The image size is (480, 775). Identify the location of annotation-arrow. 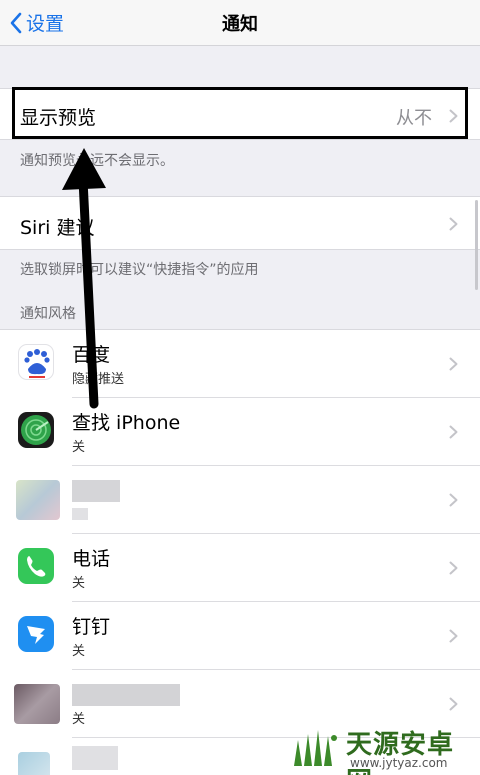
(84, 278).